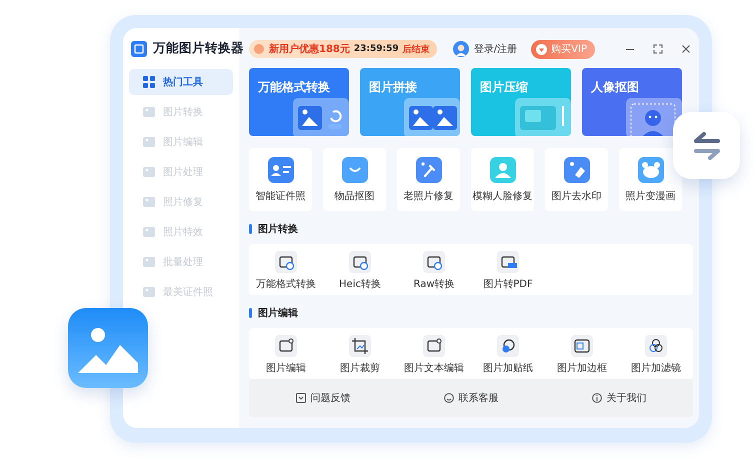 Image resolution: width=756 pixels, height=474 pixels. I want to click on tool-item: 图片转PDF, so click(508, 271).